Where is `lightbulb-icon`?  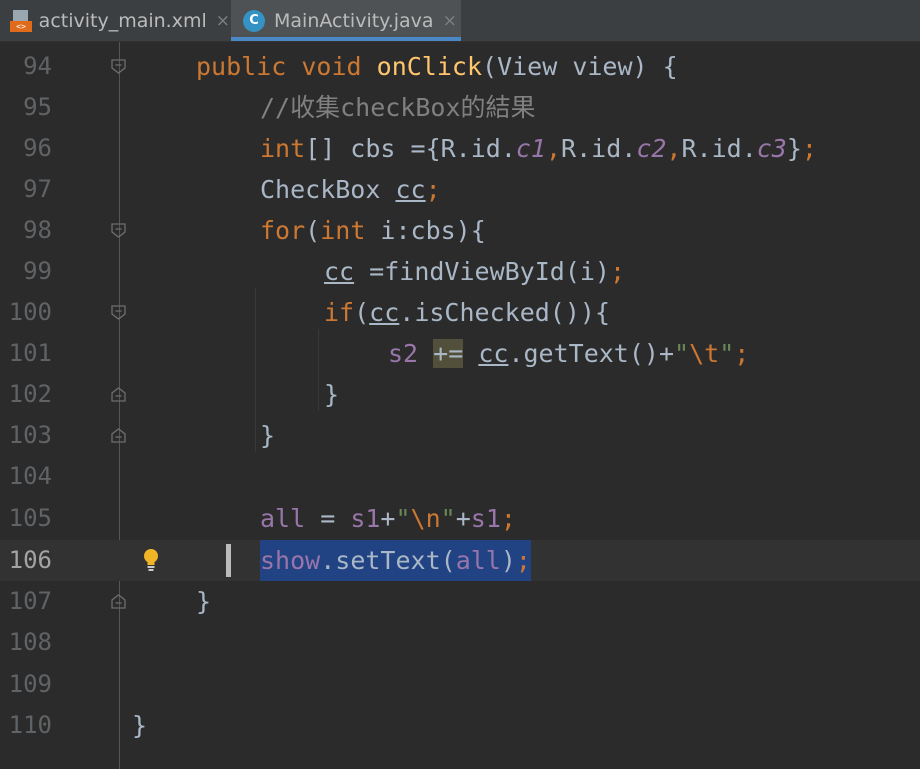 lightbulb-icon is located at coordinates (151, 560).